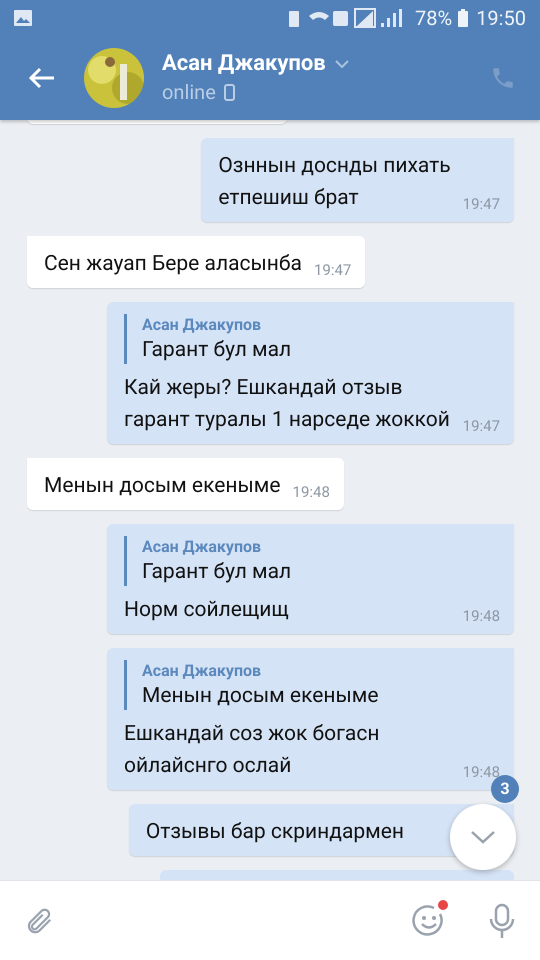 This screenshot has width=540, height=960. What do you see at coordinates (189, 92) in the screenshot?
I see `online-status: online` at bounding box center [189, 92].